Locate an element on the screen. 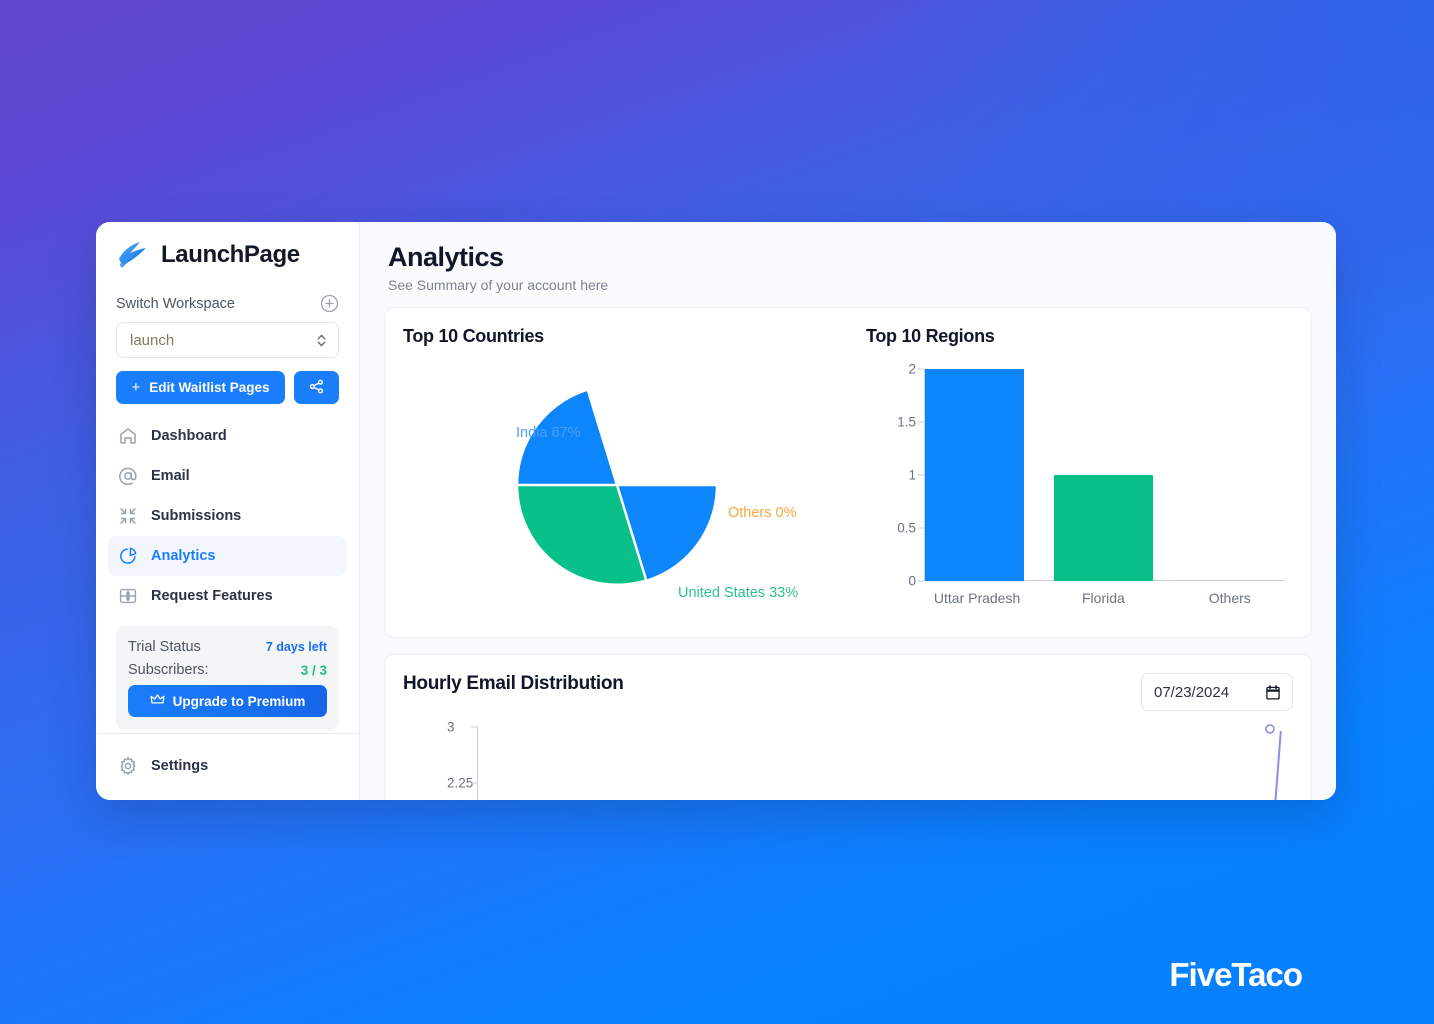  crown-icon is located at coordinates (157, 701).